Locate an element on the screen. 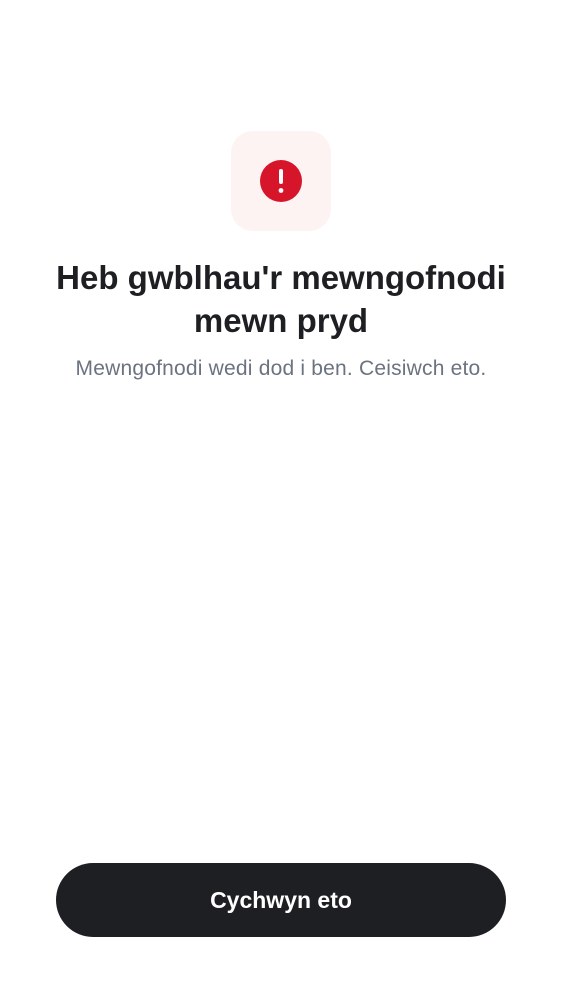 This screenshot has height=1000, width=562. exclamation-circle-icon is located at coordinates (281, 181).